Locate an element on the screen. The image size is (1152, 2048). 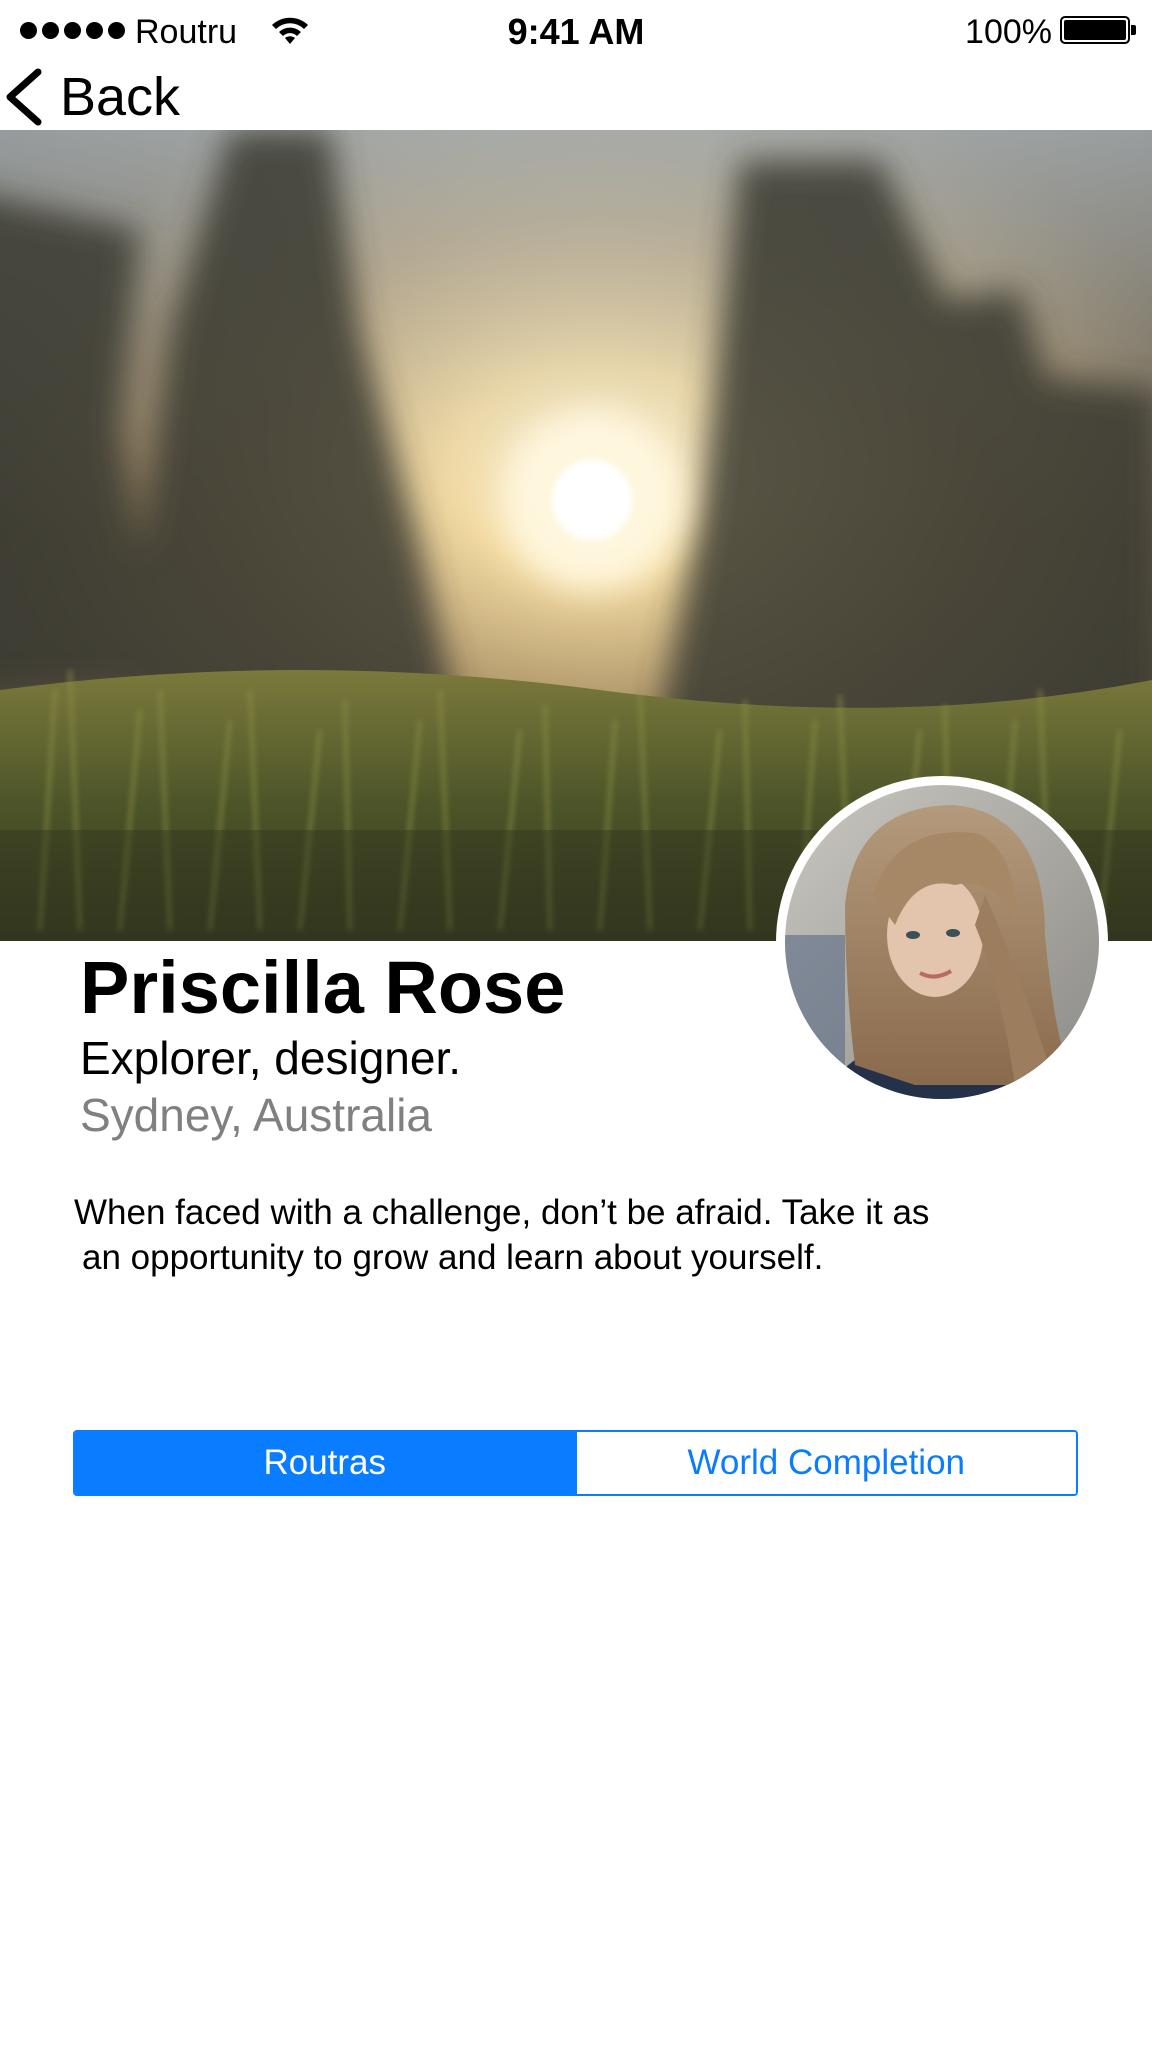
back-label: Back is located at coordinates (120, 97).